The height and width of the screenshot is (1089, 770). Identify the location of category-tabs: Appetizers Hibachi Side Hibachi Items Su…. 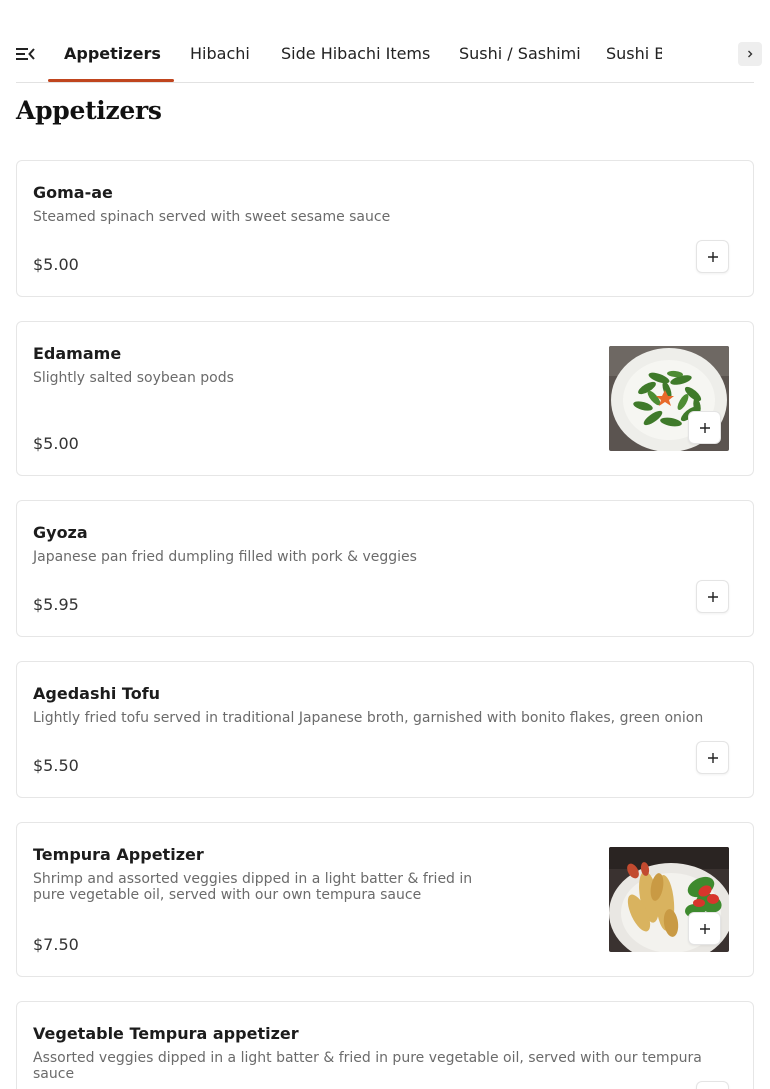
(355, 55).